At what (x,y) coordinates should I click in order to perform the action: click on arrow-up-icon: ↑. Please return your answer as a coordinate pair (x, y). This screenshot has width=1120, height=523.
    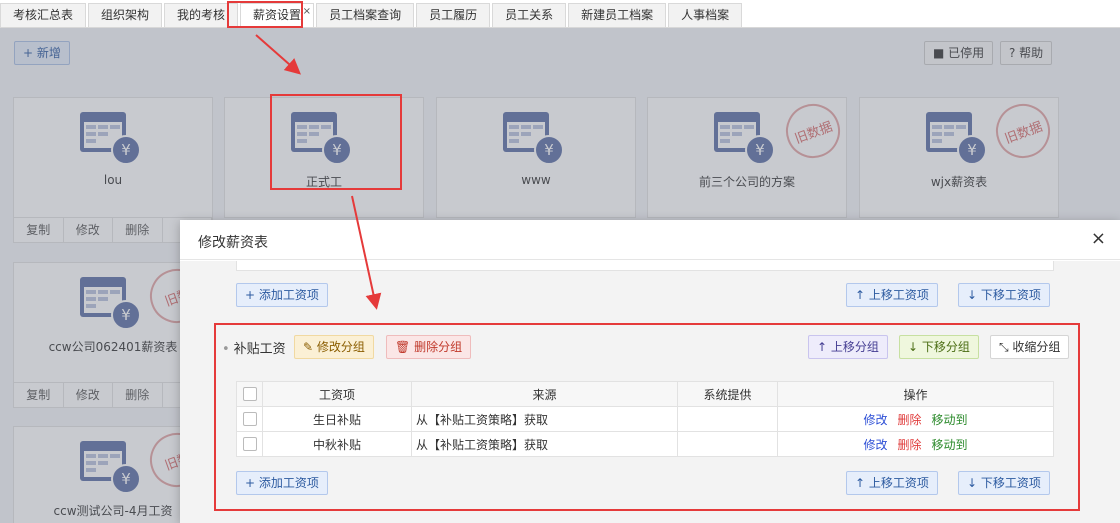
    Looking at the image, I should click on (824, 347).